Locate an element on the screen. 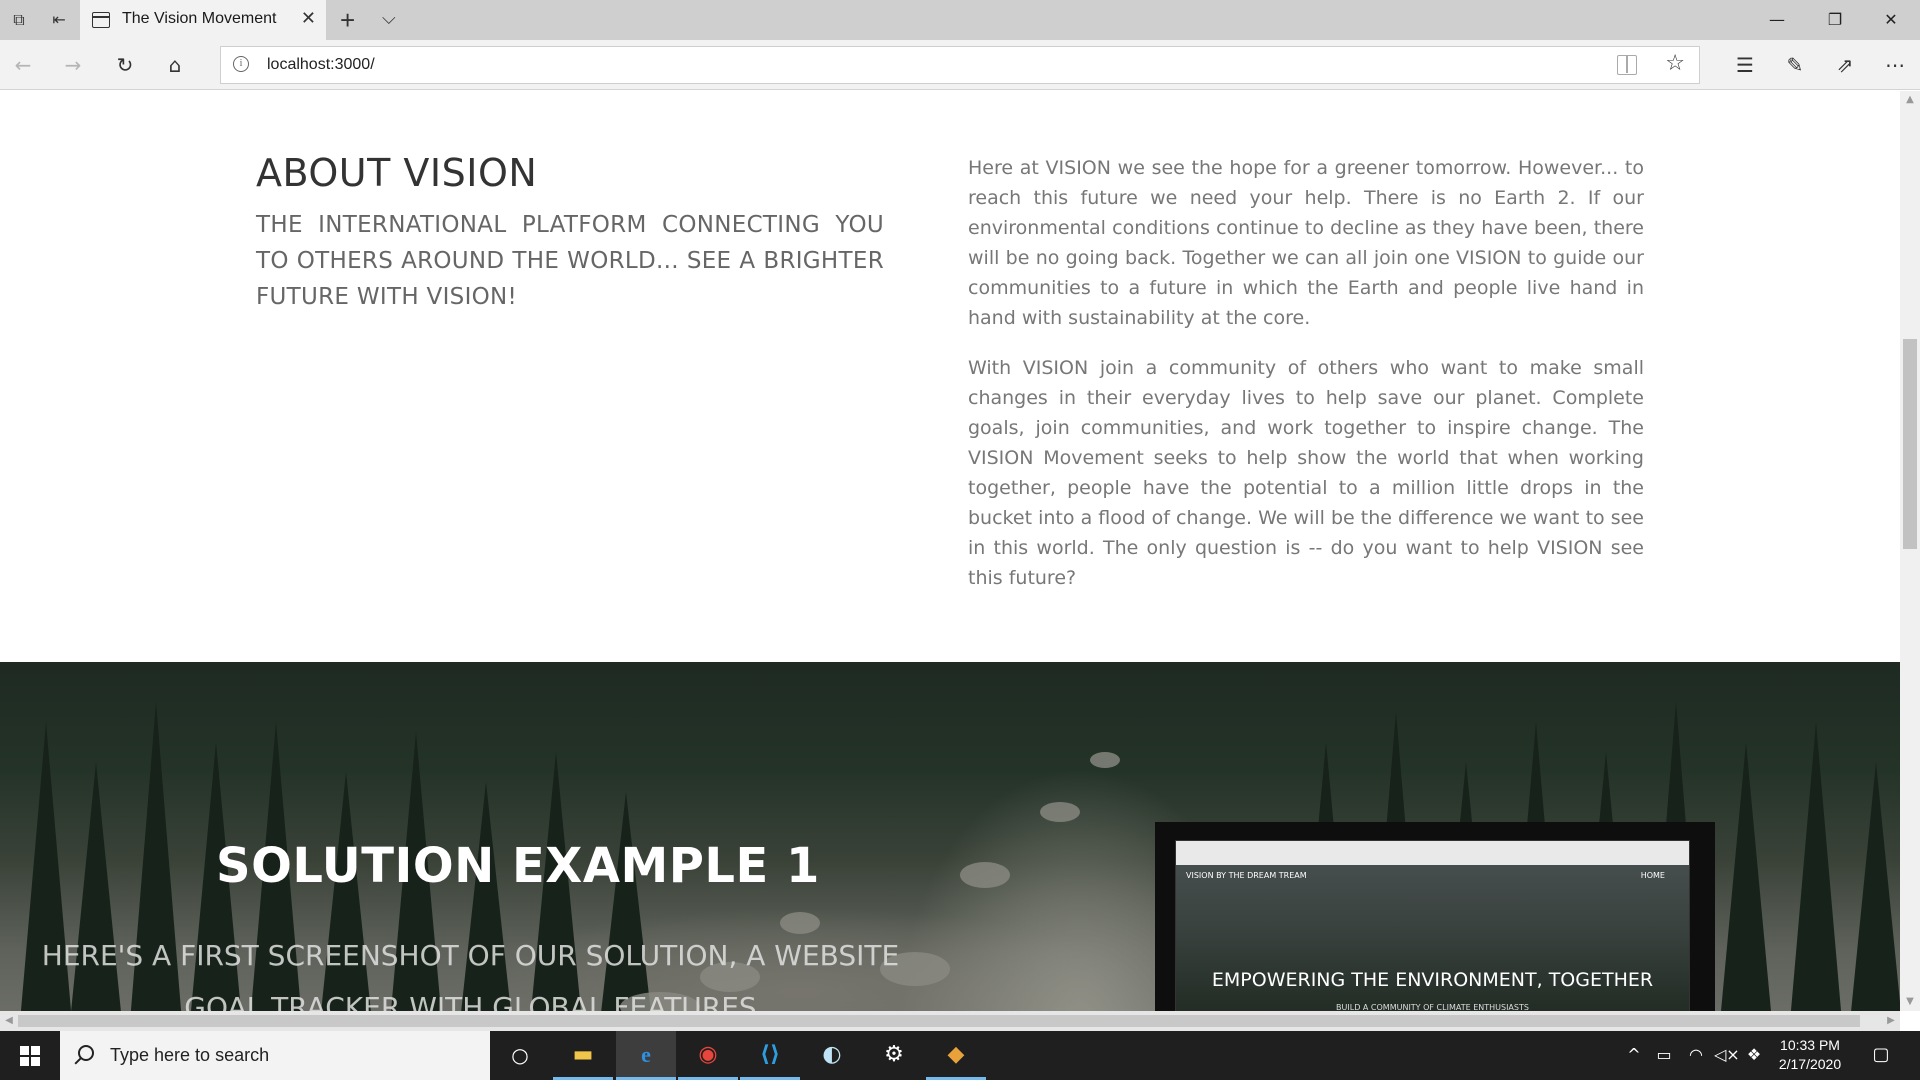 This screenshot has height=1080, width=1920. set-tabs-aside-icon: ⧉ is located at coordinates (19, 20).